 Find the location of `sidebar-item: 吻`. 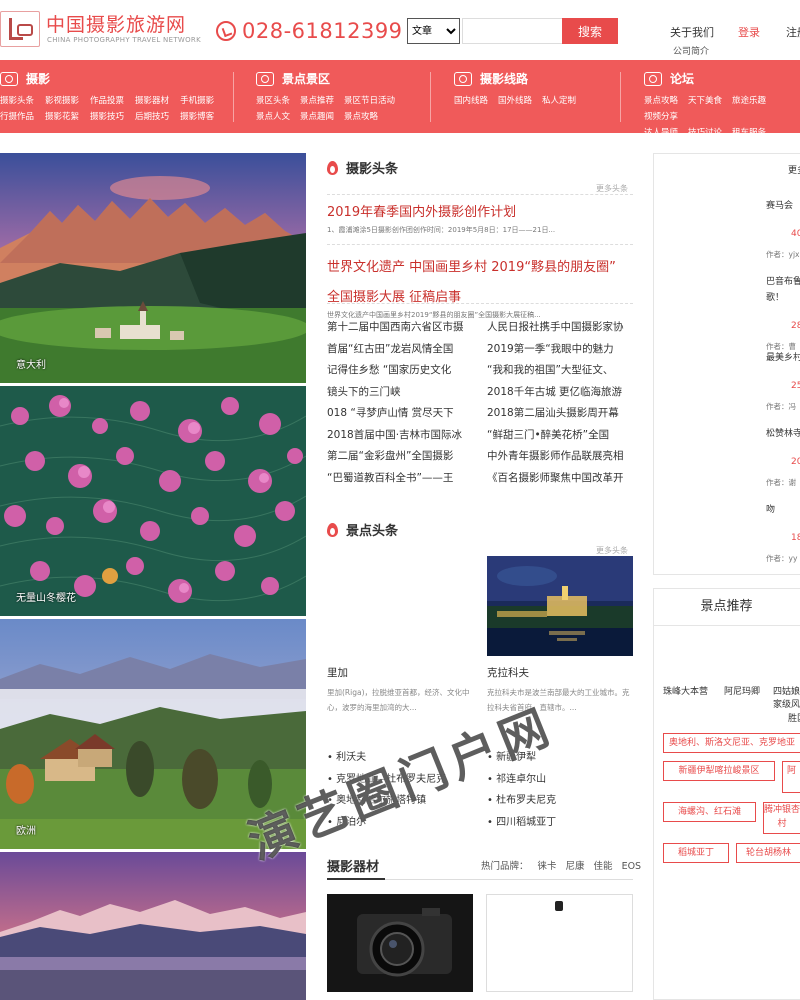

sidebar-item: 吻 is located at coordinates (770, 508).